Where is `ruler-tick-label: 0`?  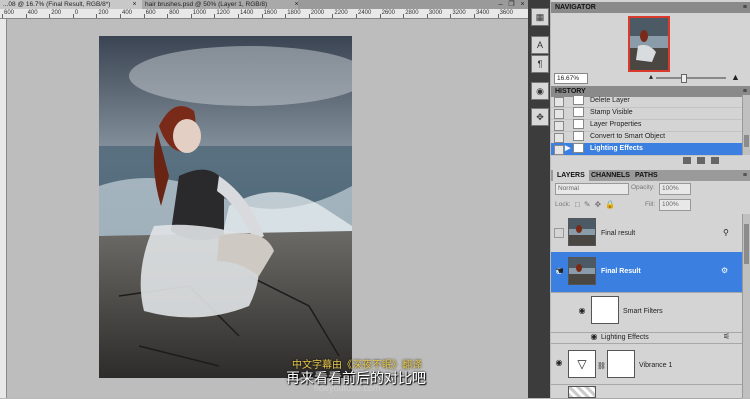 ruler-tick-label: 0 is located at coordinates (76, 13).